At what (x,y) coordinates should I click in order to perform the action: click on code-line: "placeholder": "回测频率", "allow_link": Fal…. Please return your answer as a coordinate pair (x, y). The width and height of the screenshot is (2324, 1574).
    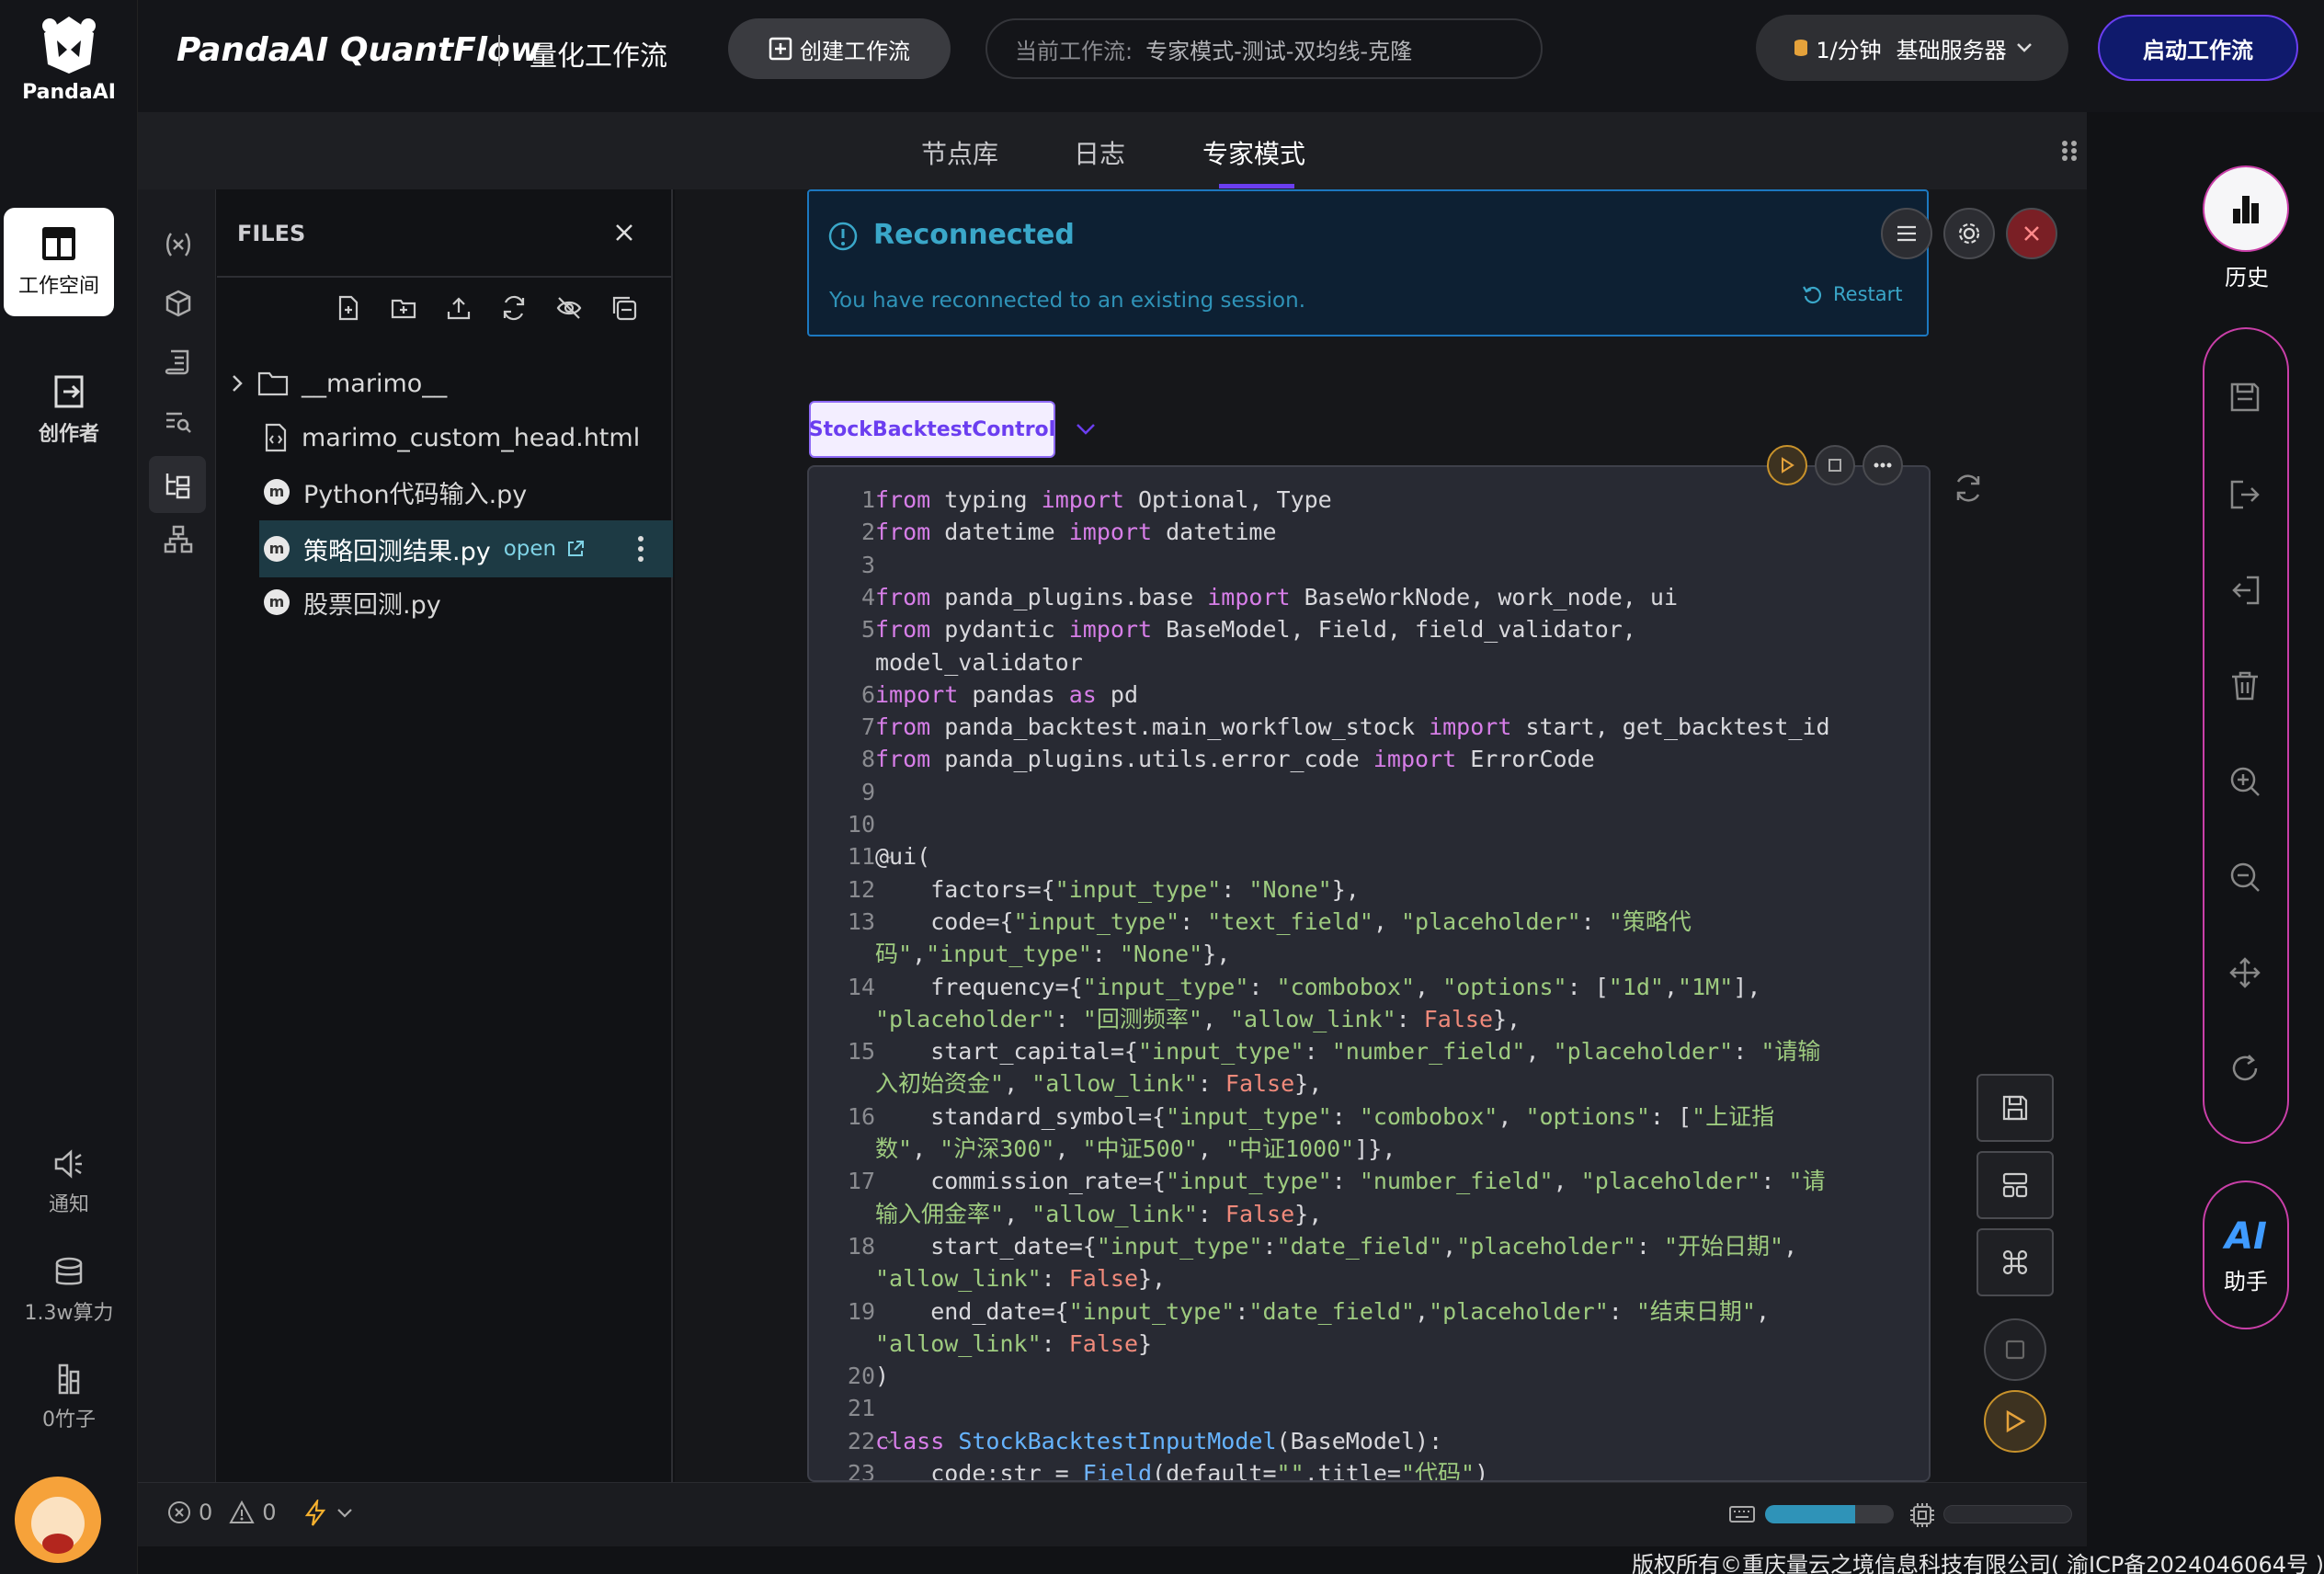
    Looking at the image, I should click on (1369, 1019).